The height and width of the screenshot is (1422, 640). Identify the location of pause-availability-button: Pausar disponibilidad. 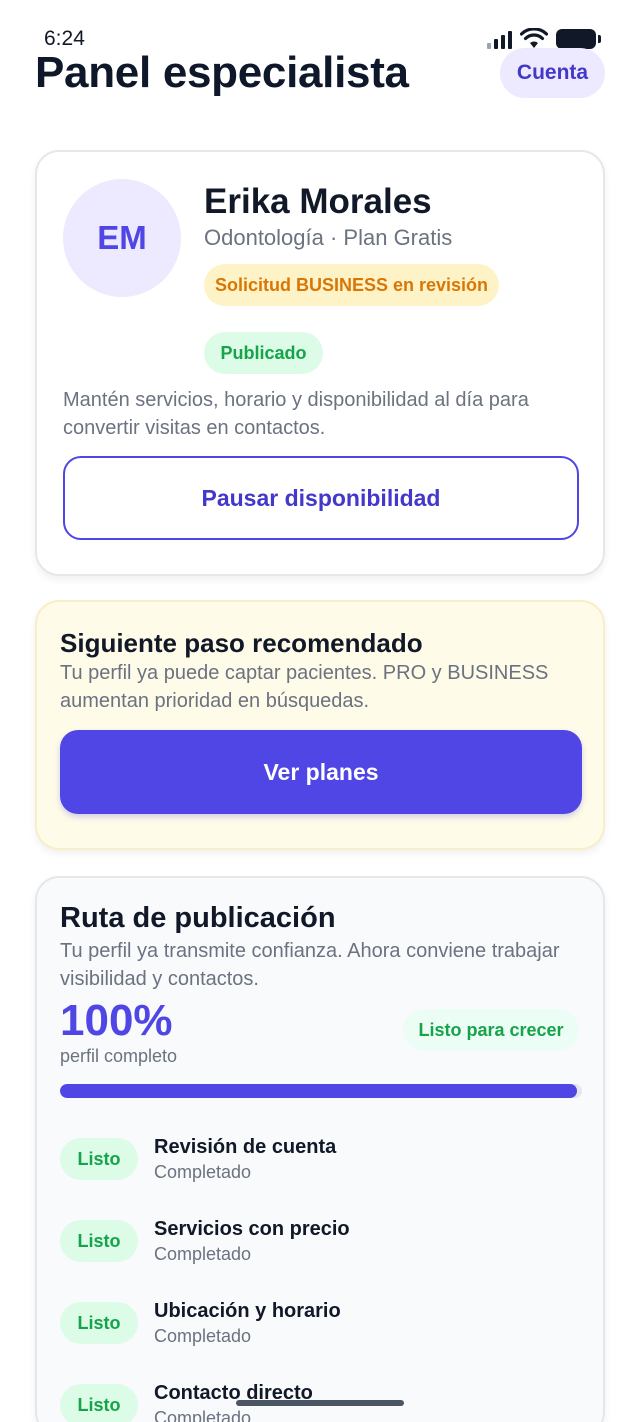
(321, 498).